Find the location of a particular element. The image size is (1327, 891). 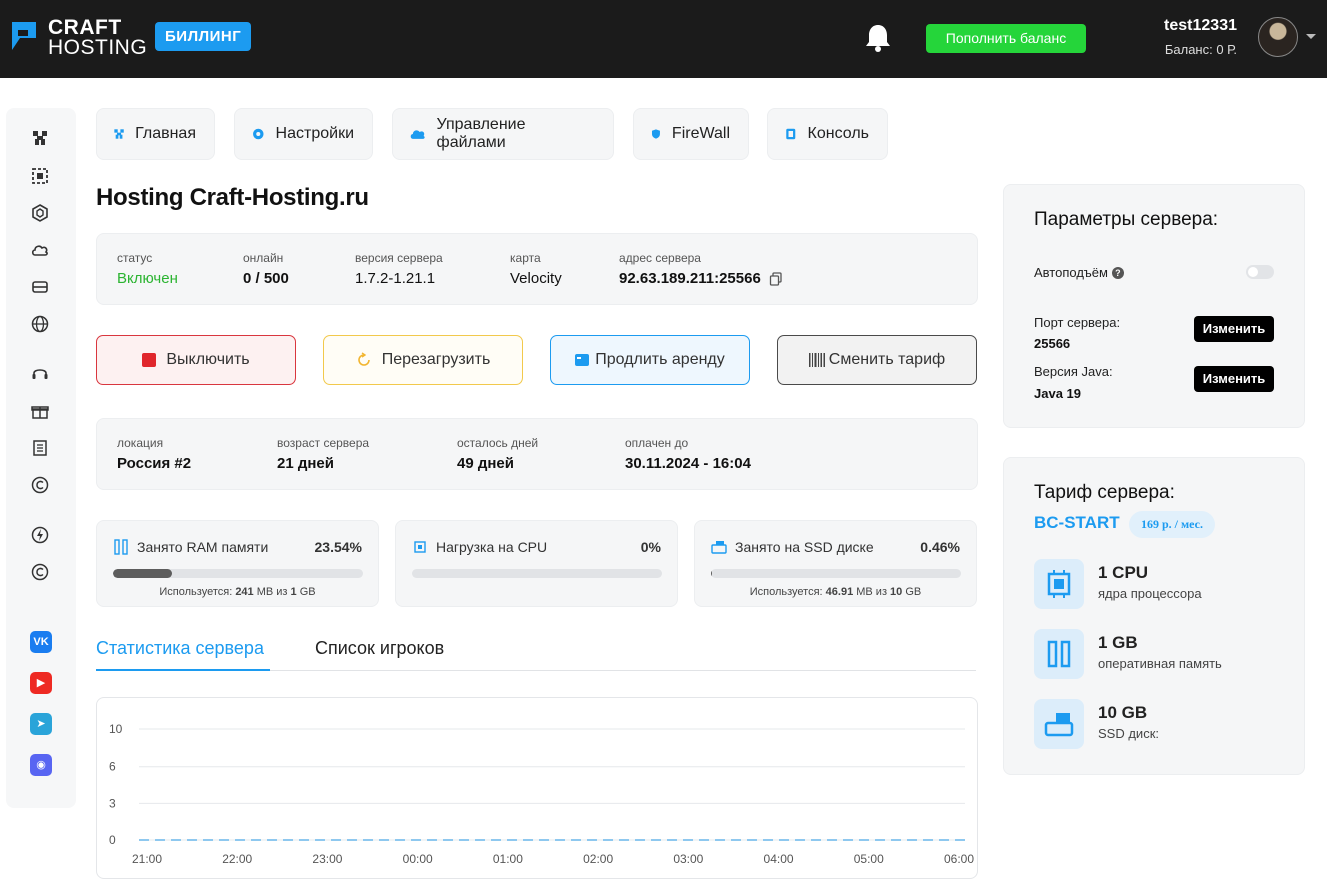

telegram-icon: ➤ is located at coordinates (41, 724).